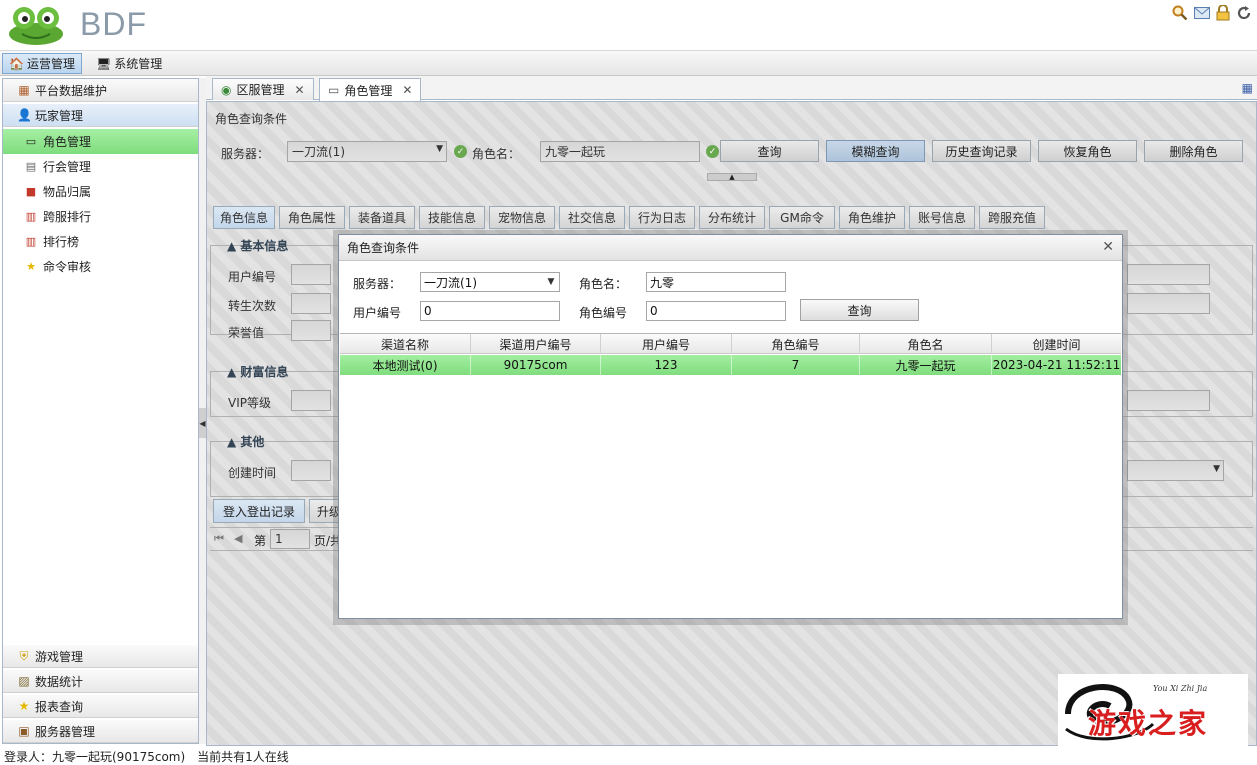 This screenshot has height=765, width=1257. Describe the element at coordinates (712, 151) in the screenshot. I see `check-icon: ✓` at that location.